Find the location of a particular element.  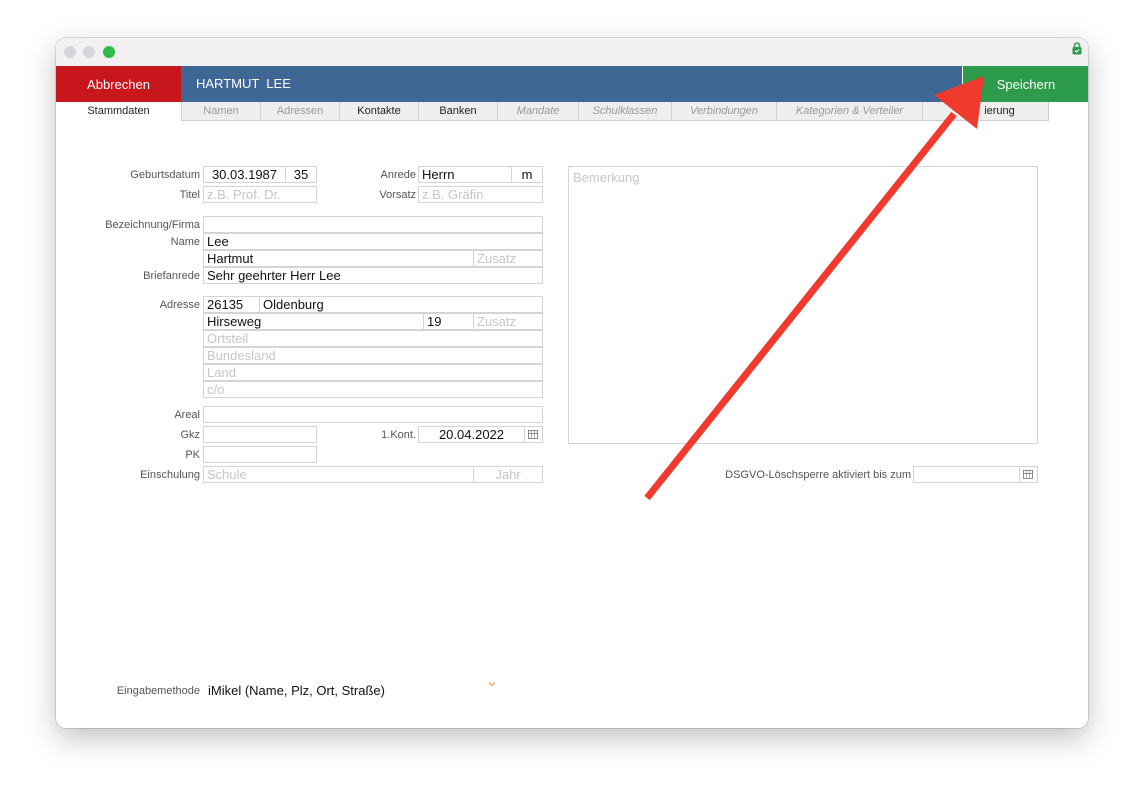

area-field is located at coordinates (373, 414).